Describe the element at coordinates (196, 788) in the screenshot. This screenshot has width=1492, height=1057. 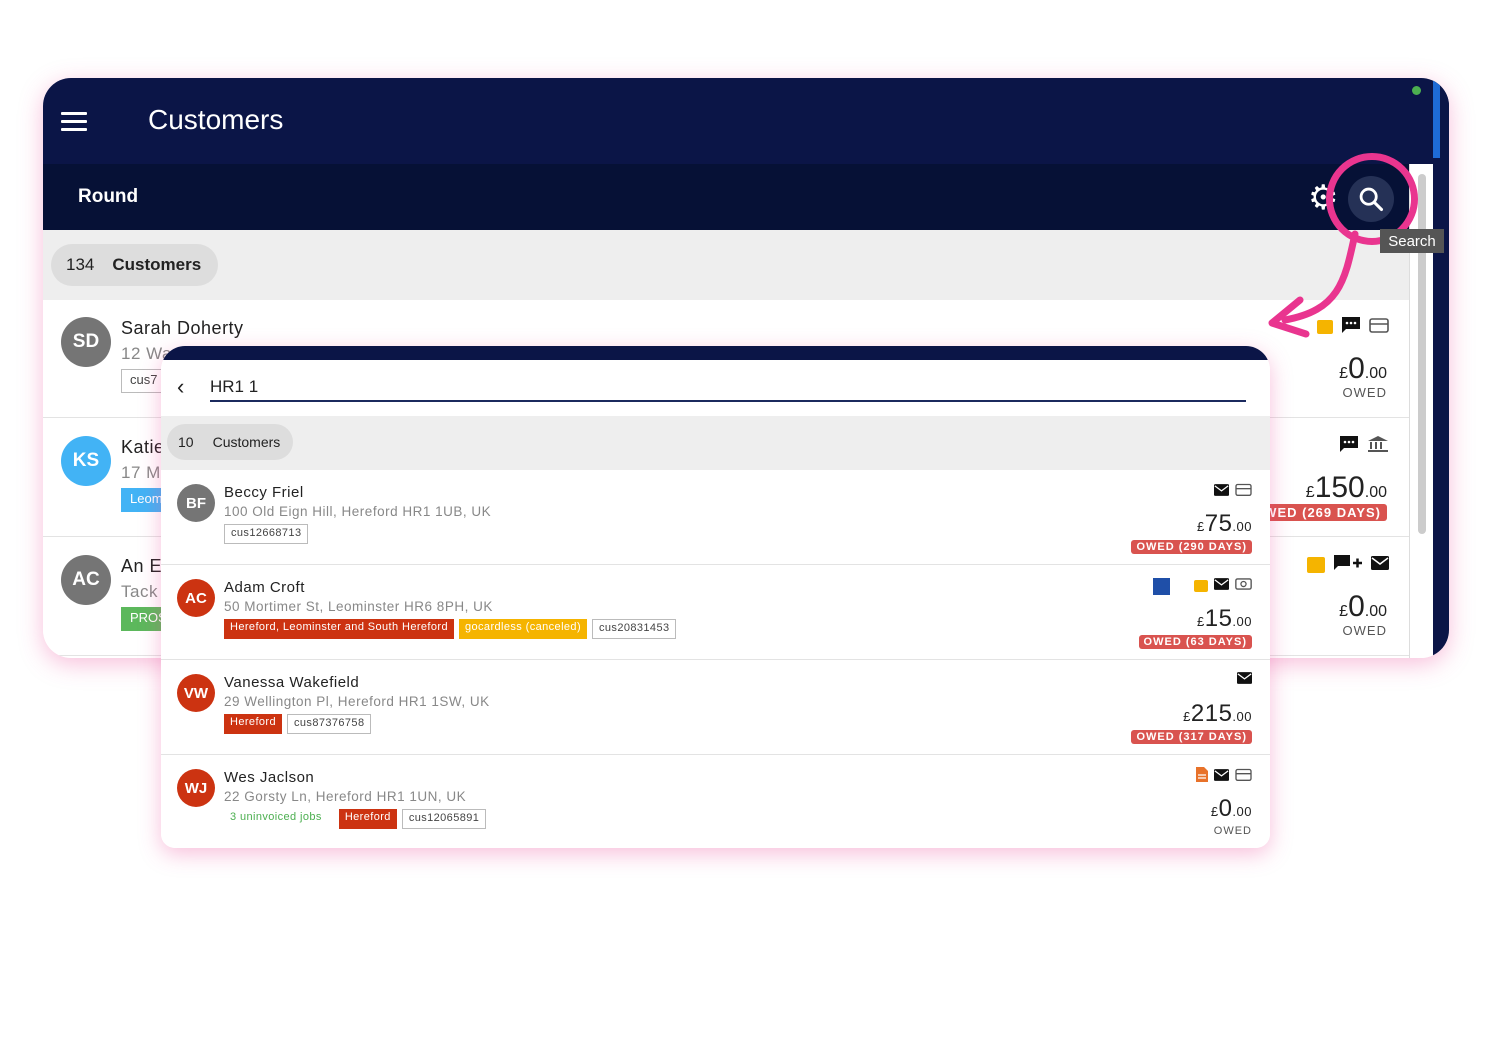
I see `avatar: WJ` at that location.